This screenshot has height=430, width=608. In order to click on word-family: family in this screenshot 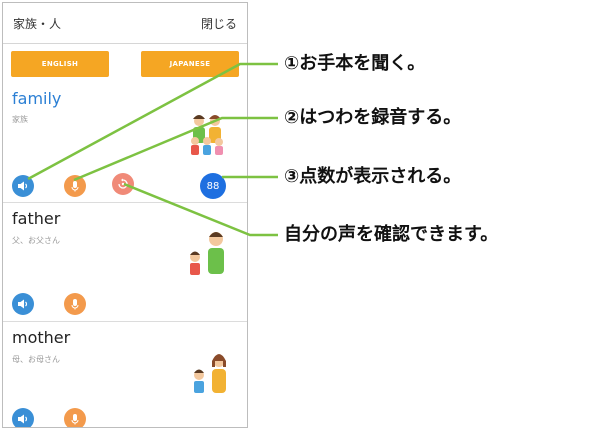, I will do `click(37, 98)`.